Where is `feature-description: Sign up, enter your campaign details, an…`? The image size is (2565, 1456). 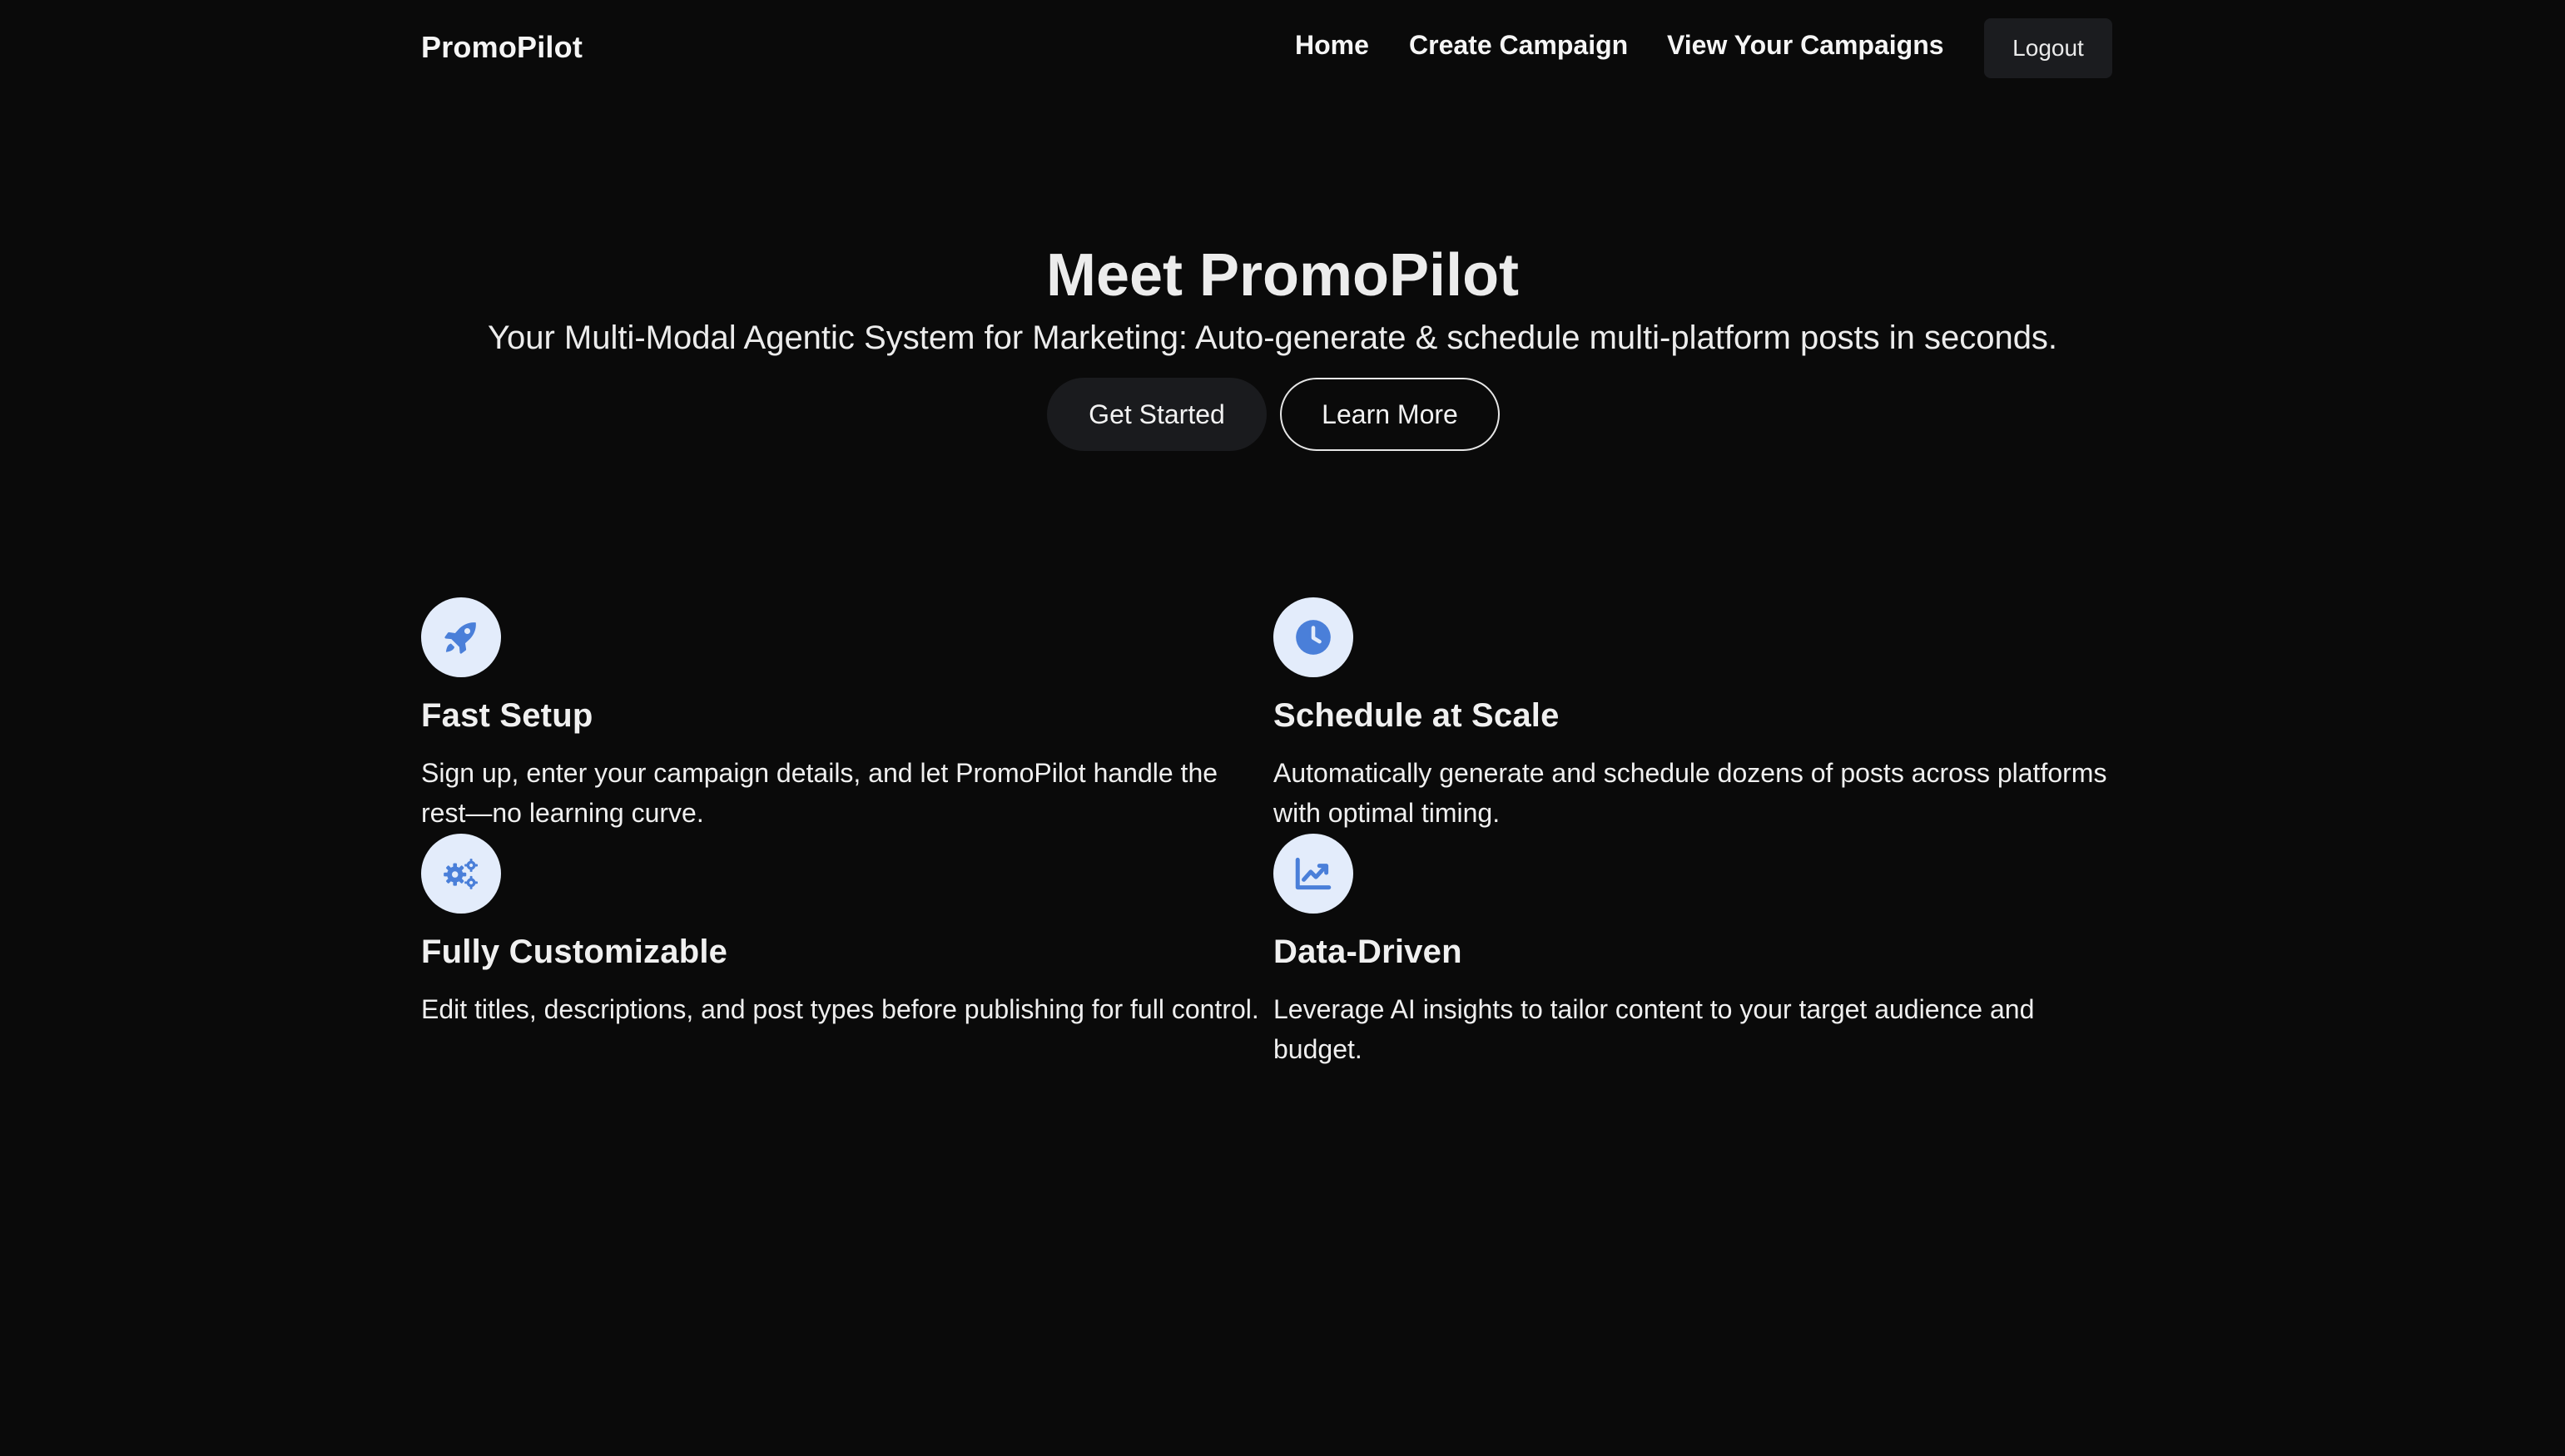 feature-description: Sign up, enter your campaign details, an… is located at coordinates (819, 793).